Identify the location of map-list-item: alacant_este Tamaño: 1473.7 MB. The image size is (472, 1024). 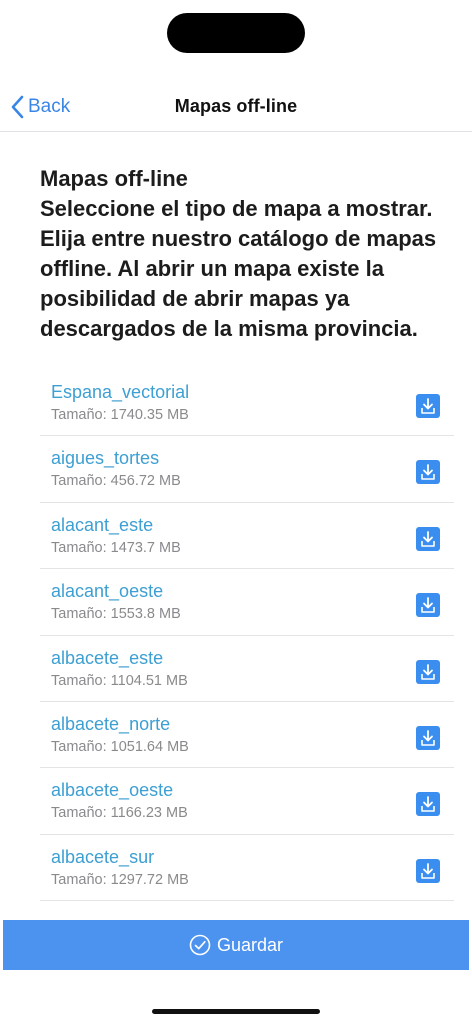
(247, 536).